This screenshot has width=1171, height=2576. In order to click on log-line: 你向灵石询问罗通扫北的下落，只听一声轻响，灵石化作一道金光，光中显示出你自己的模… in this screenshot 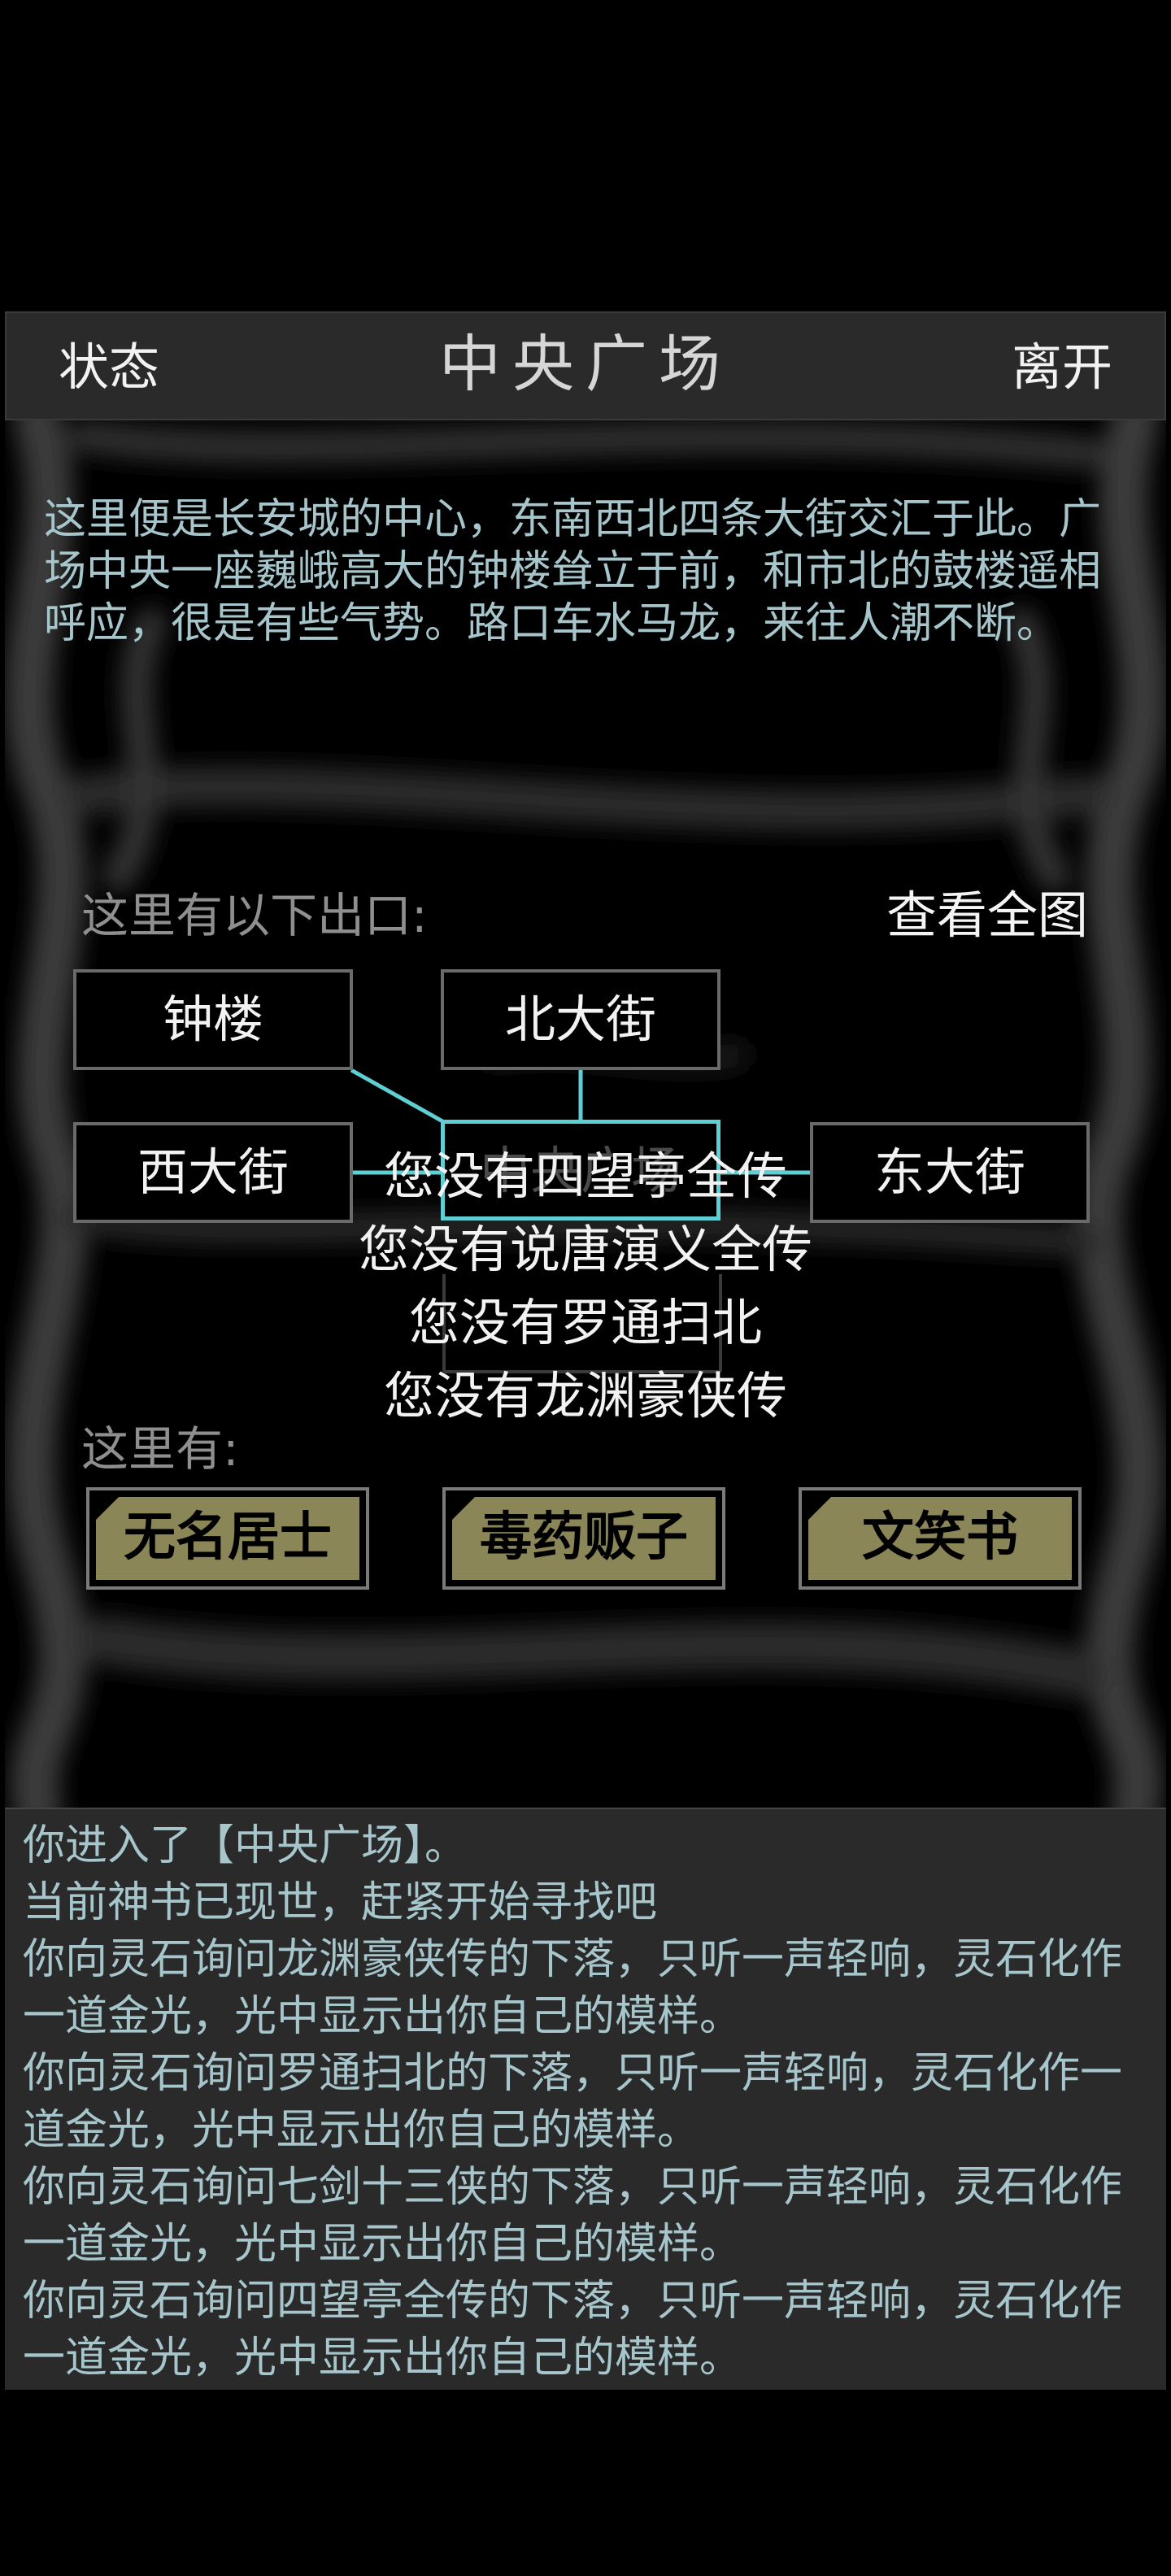, I will do `click(573, 2102)`.